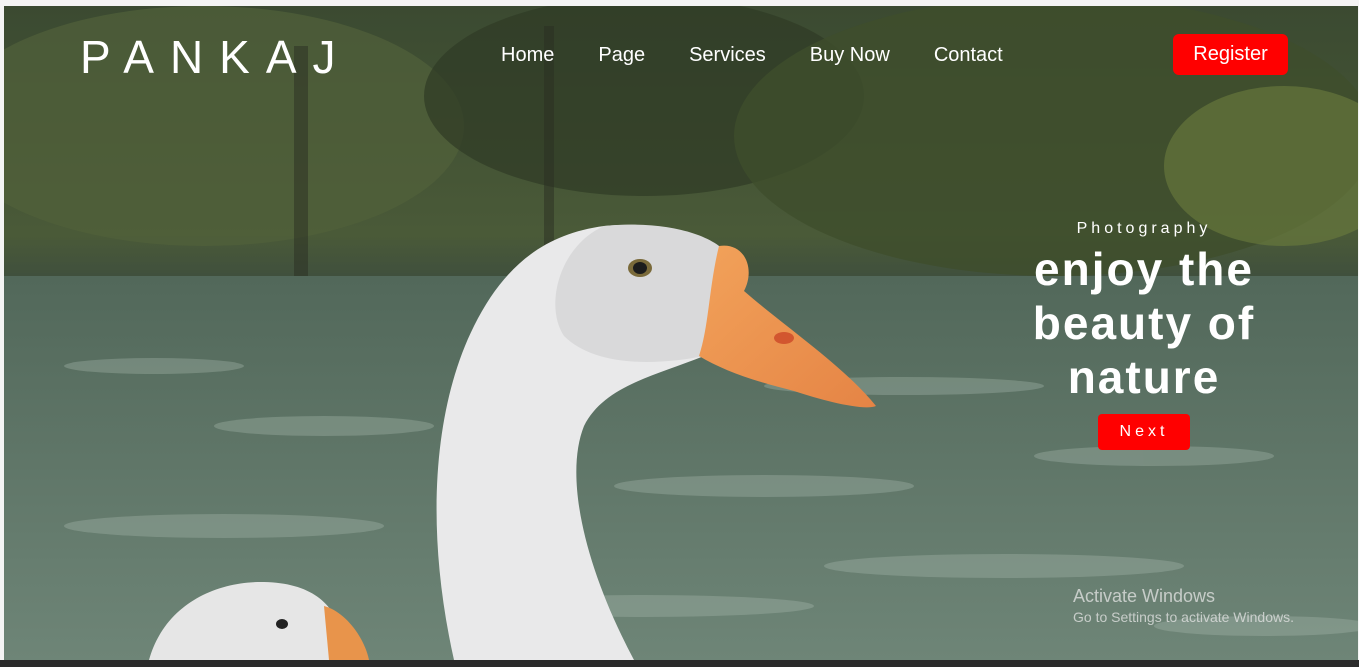 The height and width of the screenshot is (667, 1359). What do you see at coordinates (1230, 54) in the screenshot?
I see `register-button: Register` at bounding box center [1230, 54].